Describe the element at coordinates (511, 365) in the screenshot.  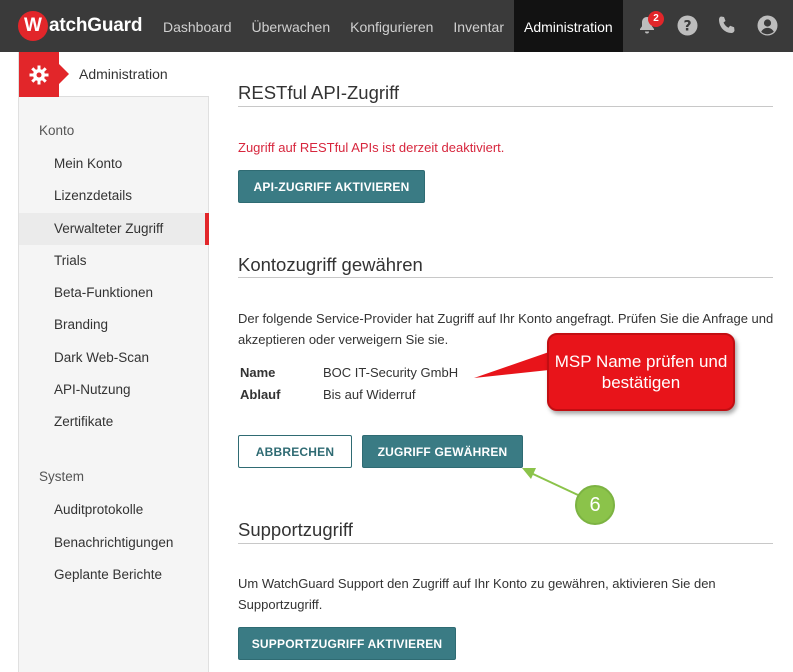
I see `callout-pointer` at that location.